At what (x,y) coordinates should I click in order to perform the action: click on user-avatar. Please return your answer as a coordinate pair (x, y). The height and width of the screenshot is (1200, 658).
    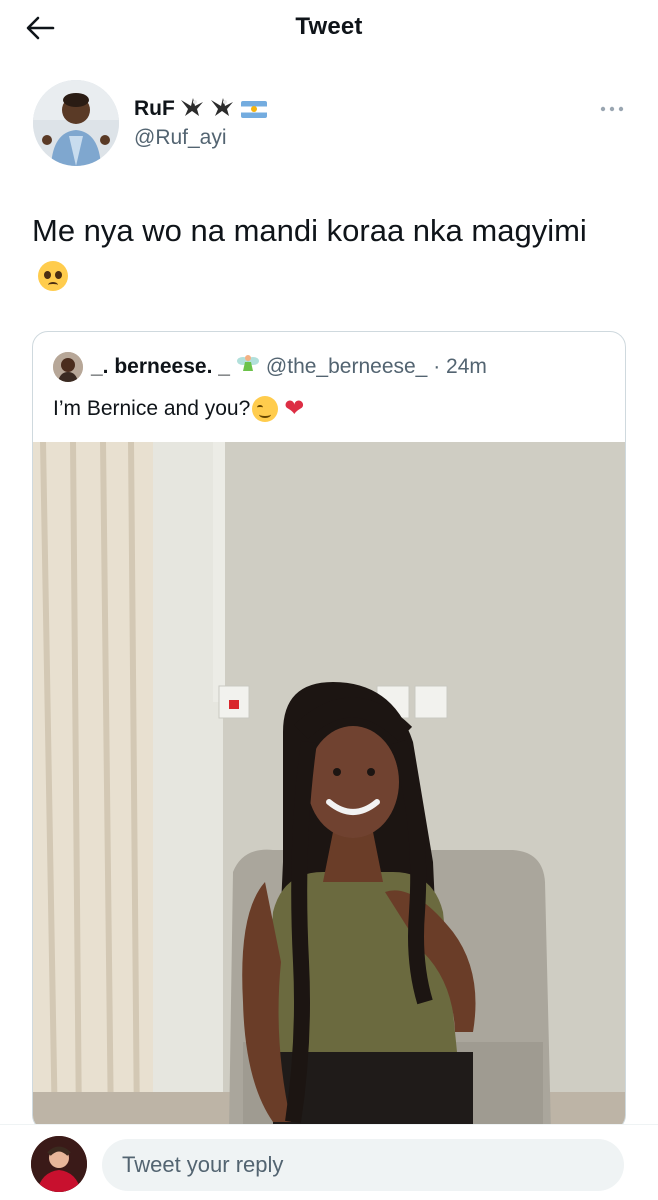
    Looking at the image, I should click on (59, 1164).